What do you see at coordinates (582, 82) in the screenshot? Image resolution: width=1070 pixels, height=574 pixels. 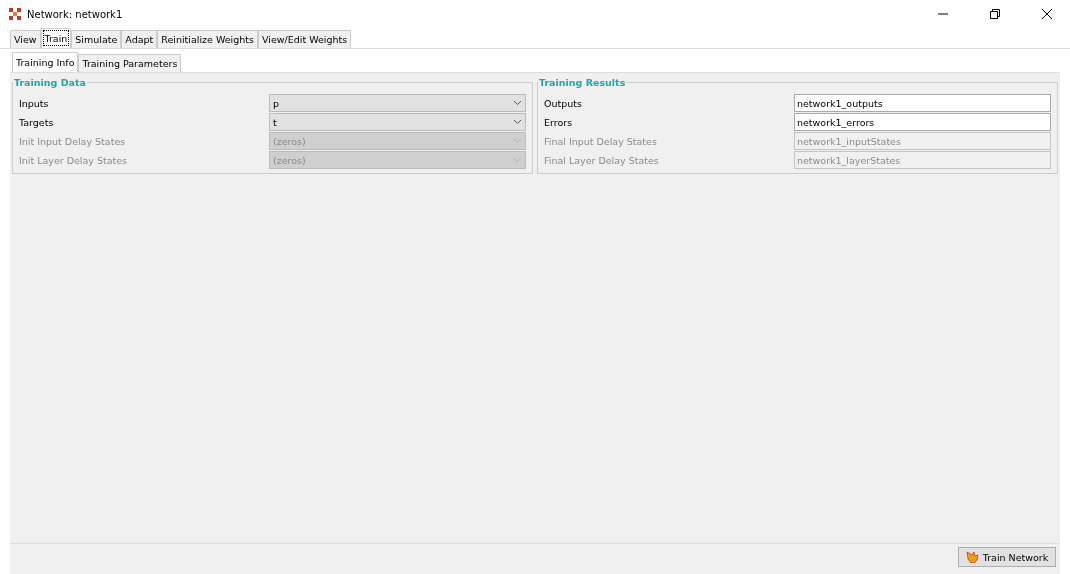 I see `panel-title: Training Results` at bounding box center [582, 82].